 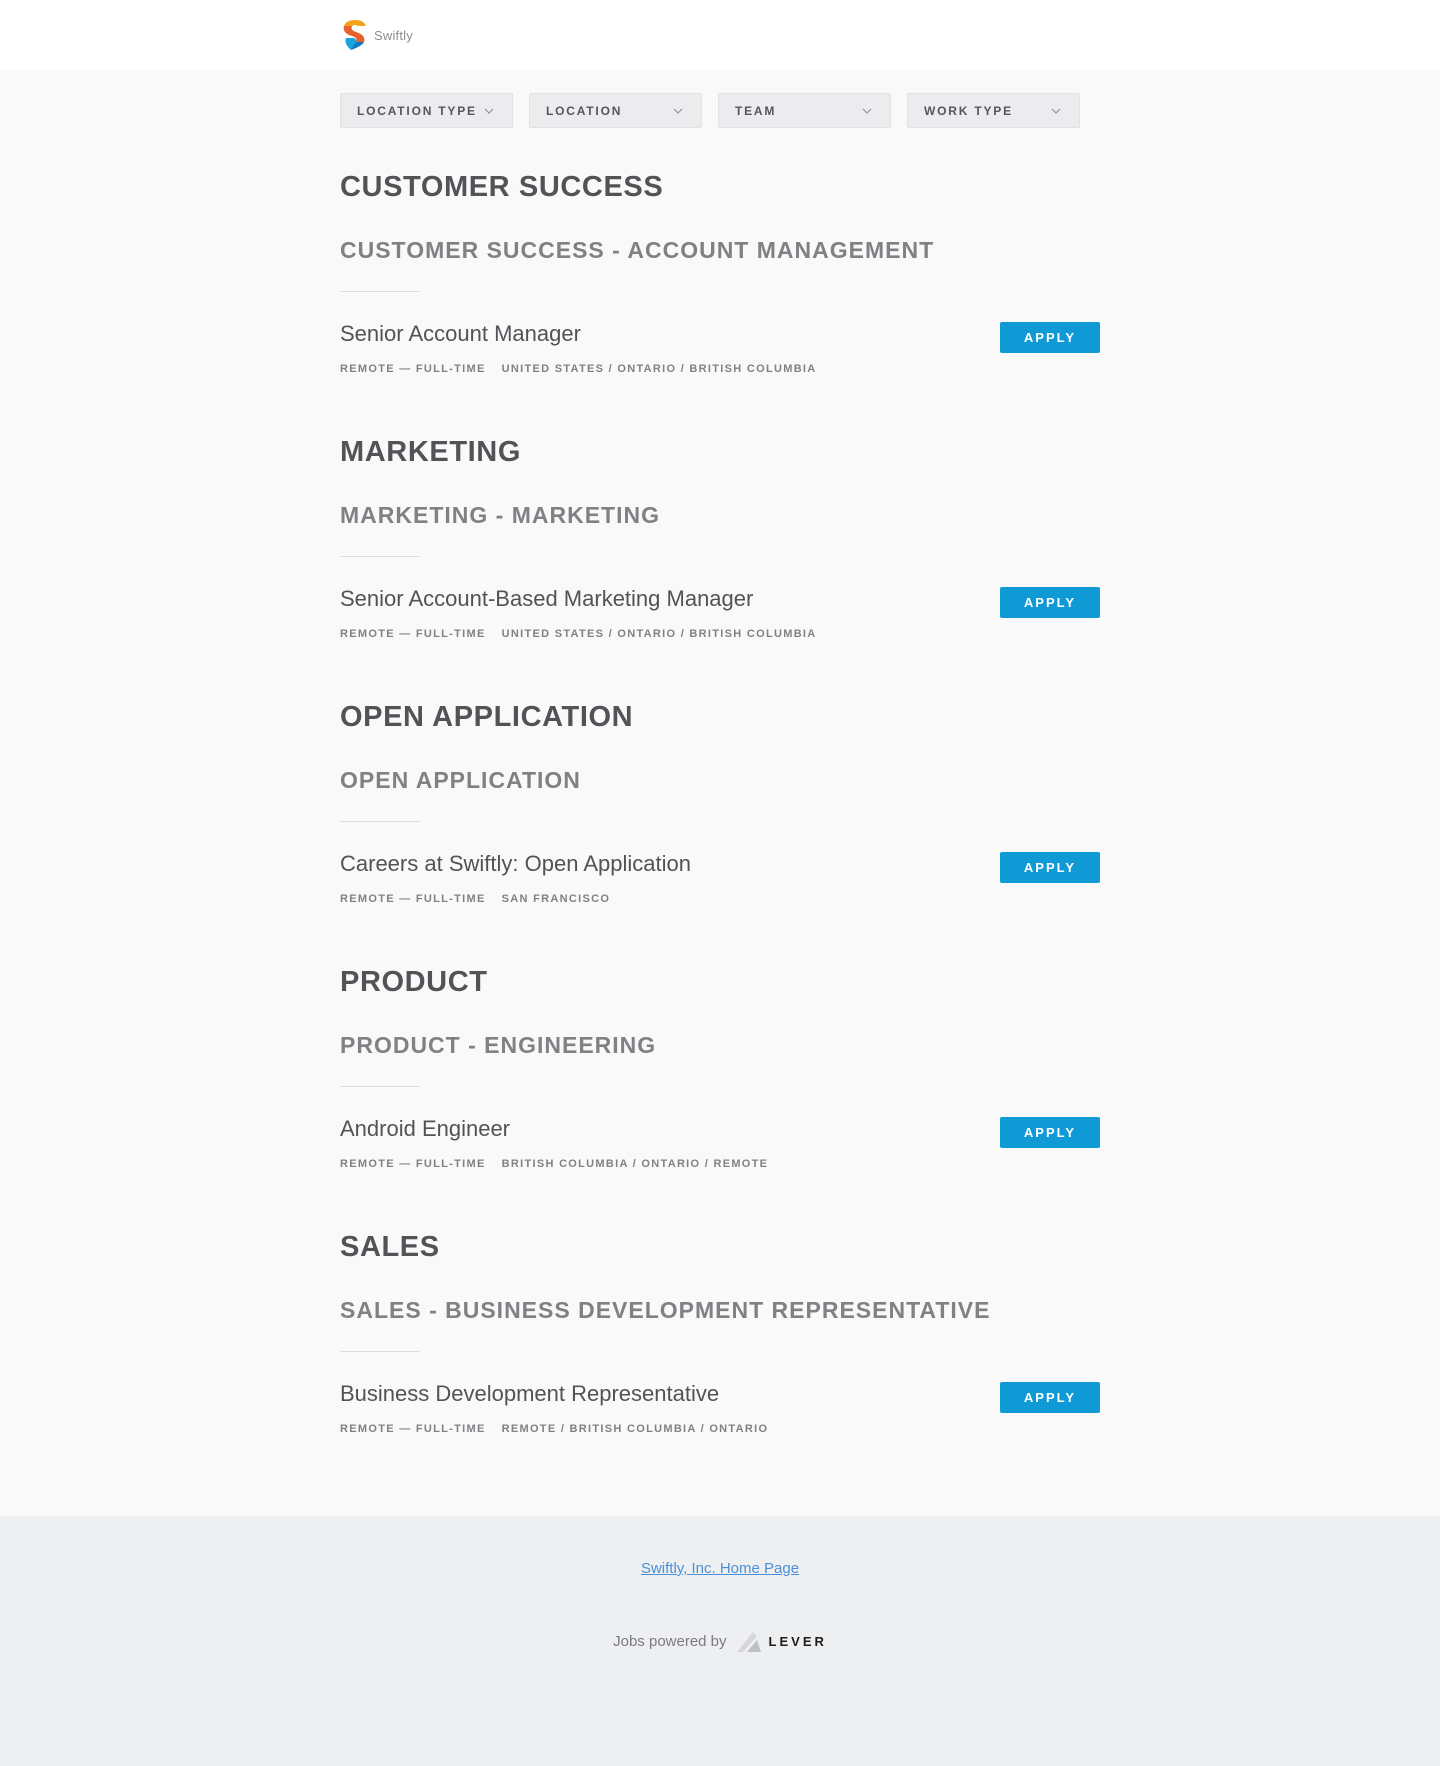 I want to click on filter-label: TEAM, so click(x=756, y=110).